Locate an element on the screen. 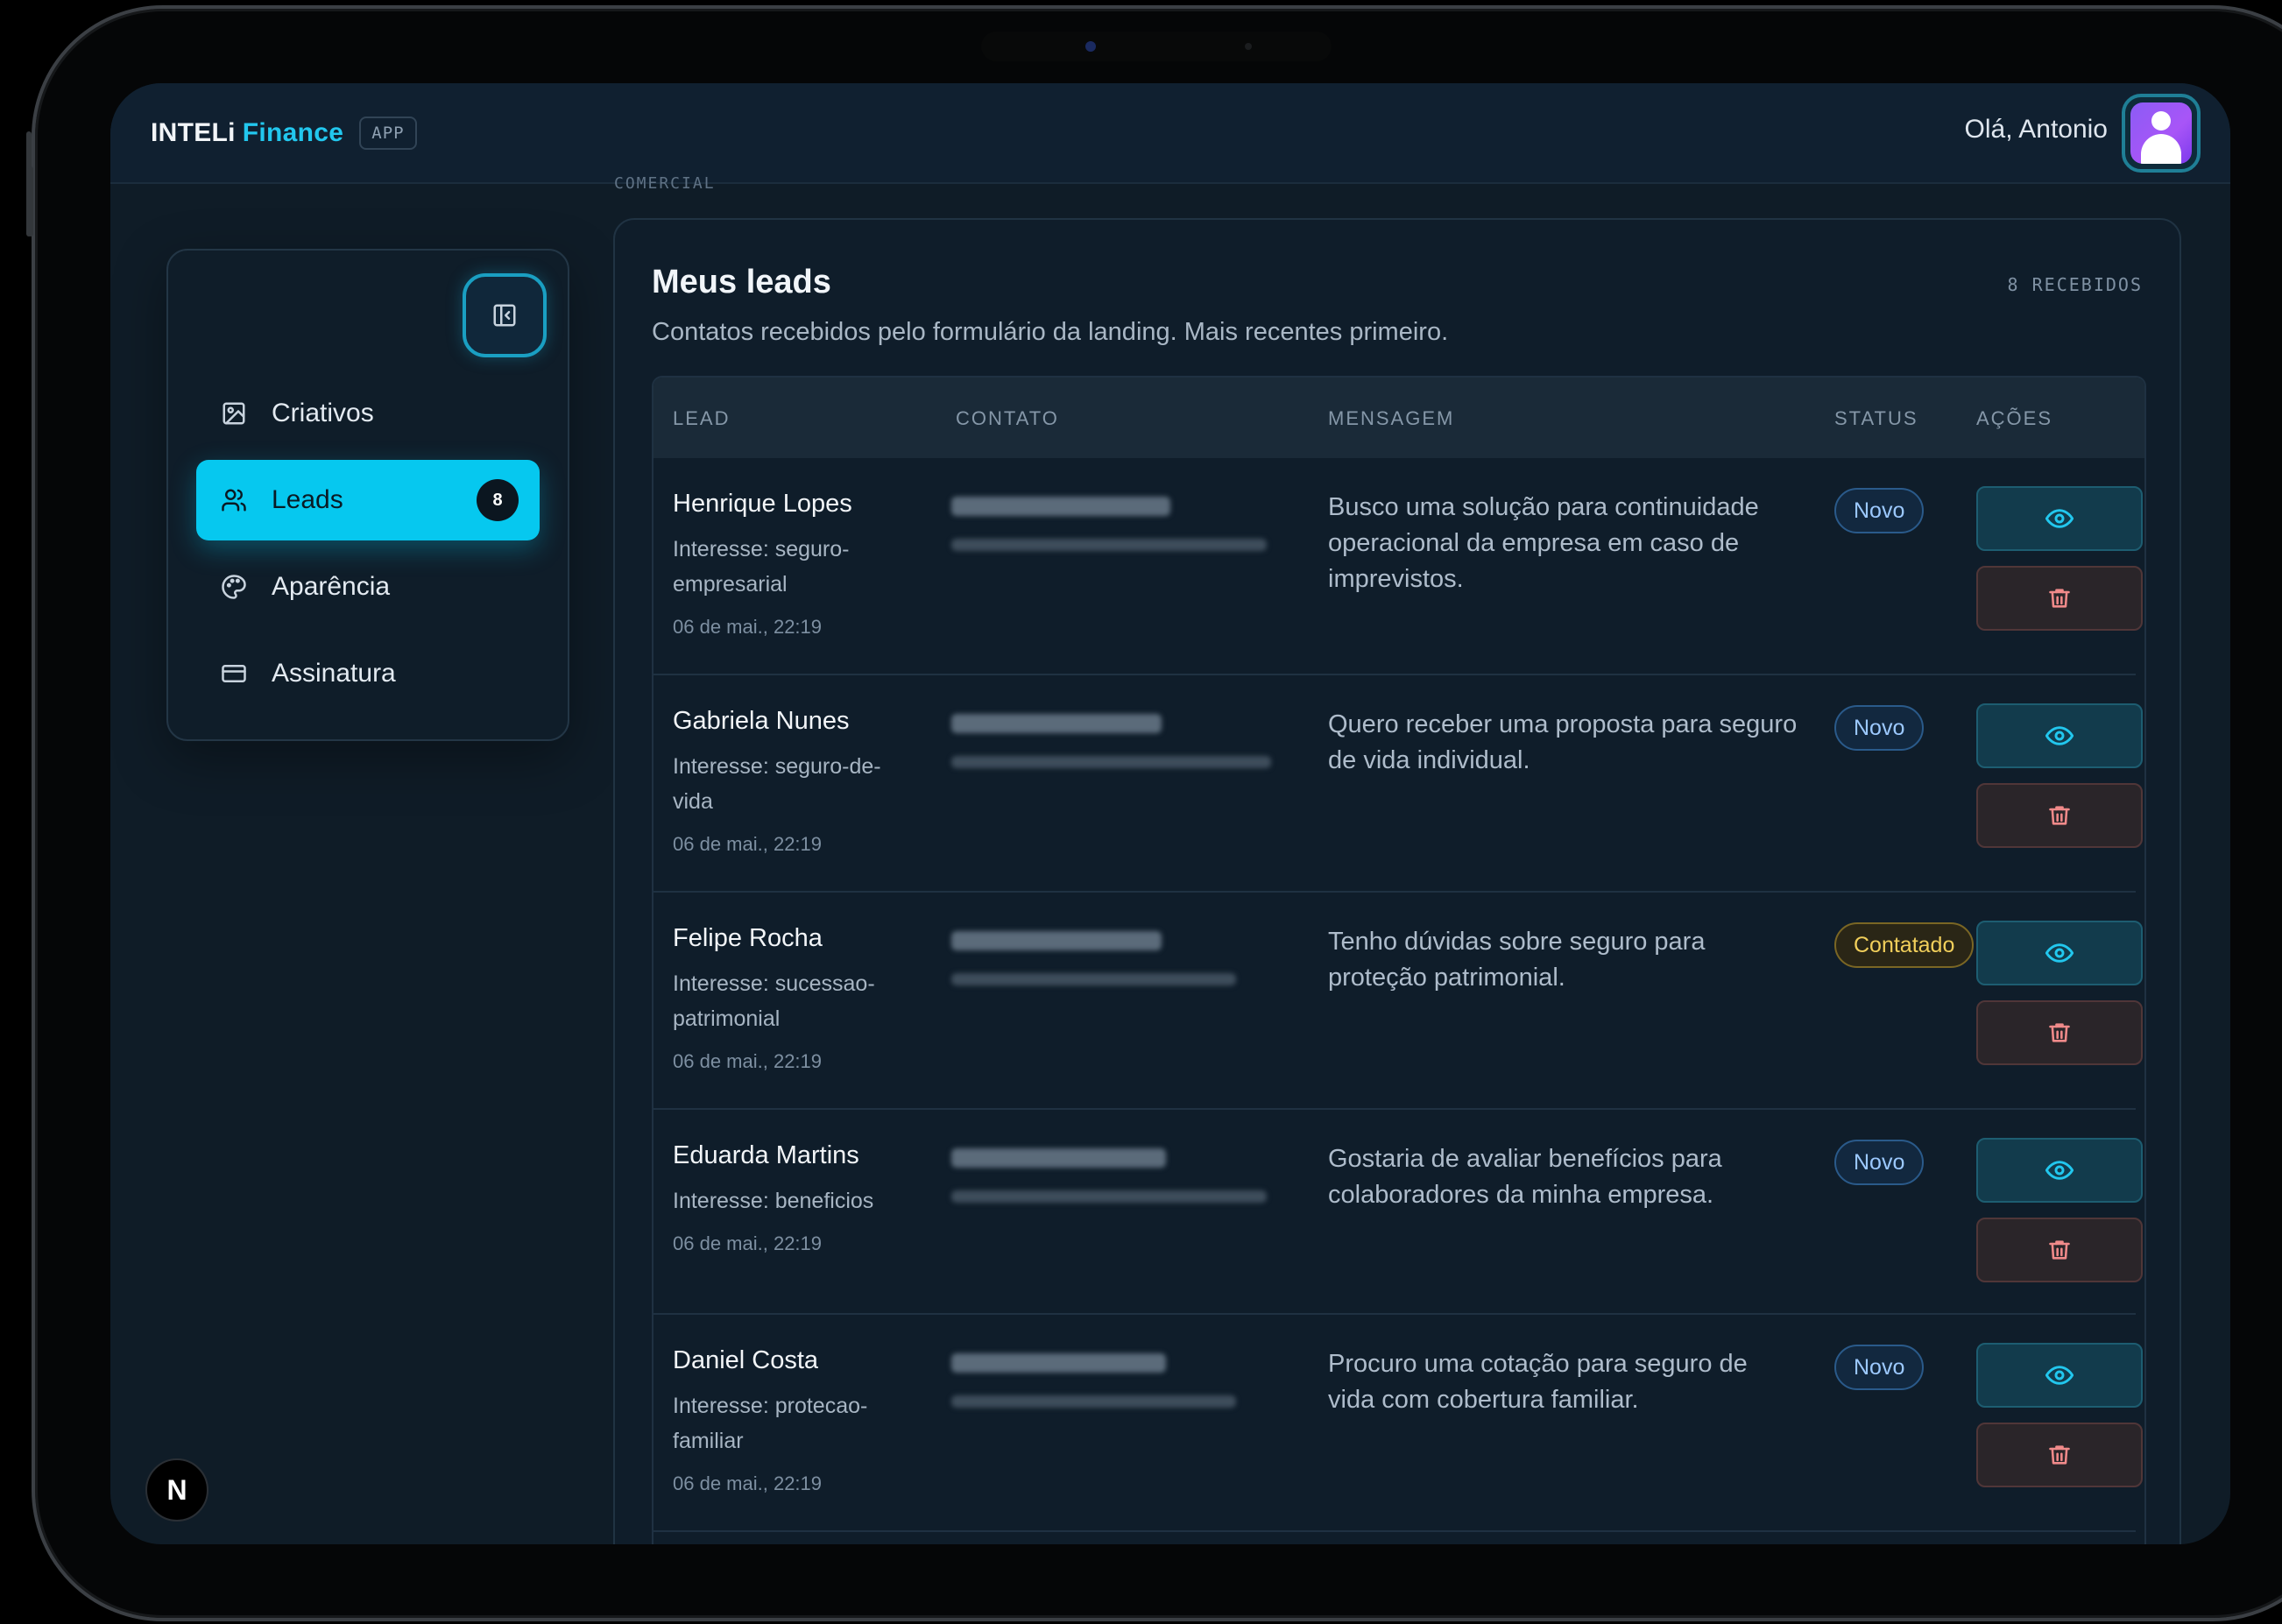  panel-collapse-icon is located at coordinates (505, 315).